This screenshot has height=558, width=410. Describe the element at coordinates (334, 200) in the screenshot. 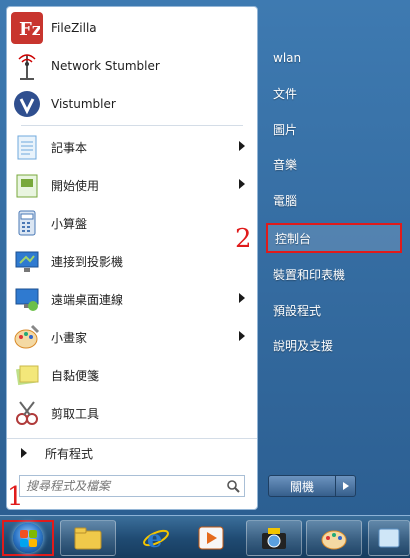

I see `place-computer: 電腦` at that location.